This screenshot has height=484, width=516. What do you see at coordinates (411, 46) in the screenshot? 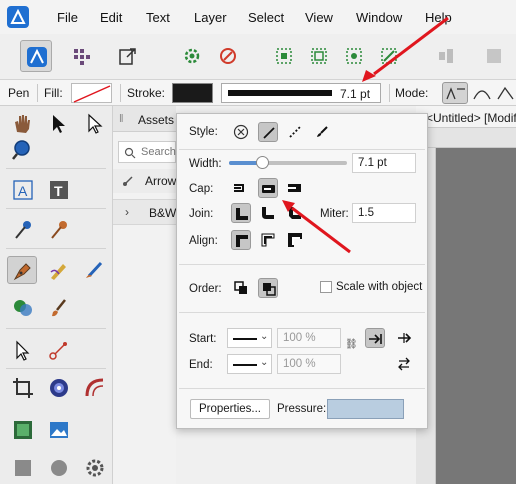
I see `annotation-arrow-stroke-width` at bounding box center [411, 46].